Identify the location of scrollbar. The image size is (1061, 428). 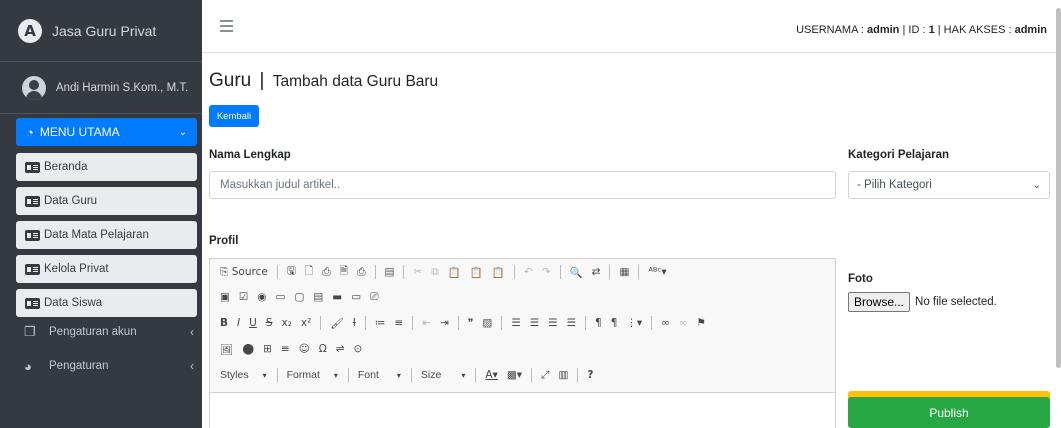
(1058, 188).